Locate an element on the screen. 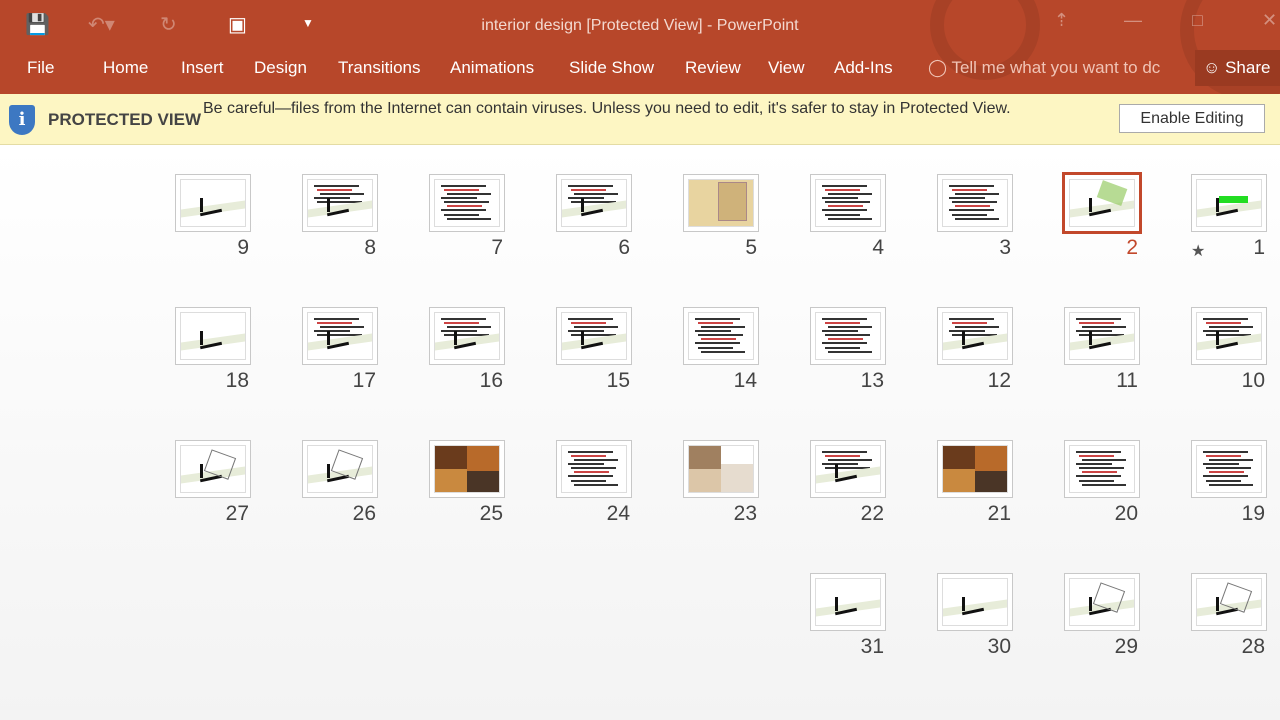  tell-me-search: ◯ Tell me what you want to dc is located at coordinates (1044, 68).